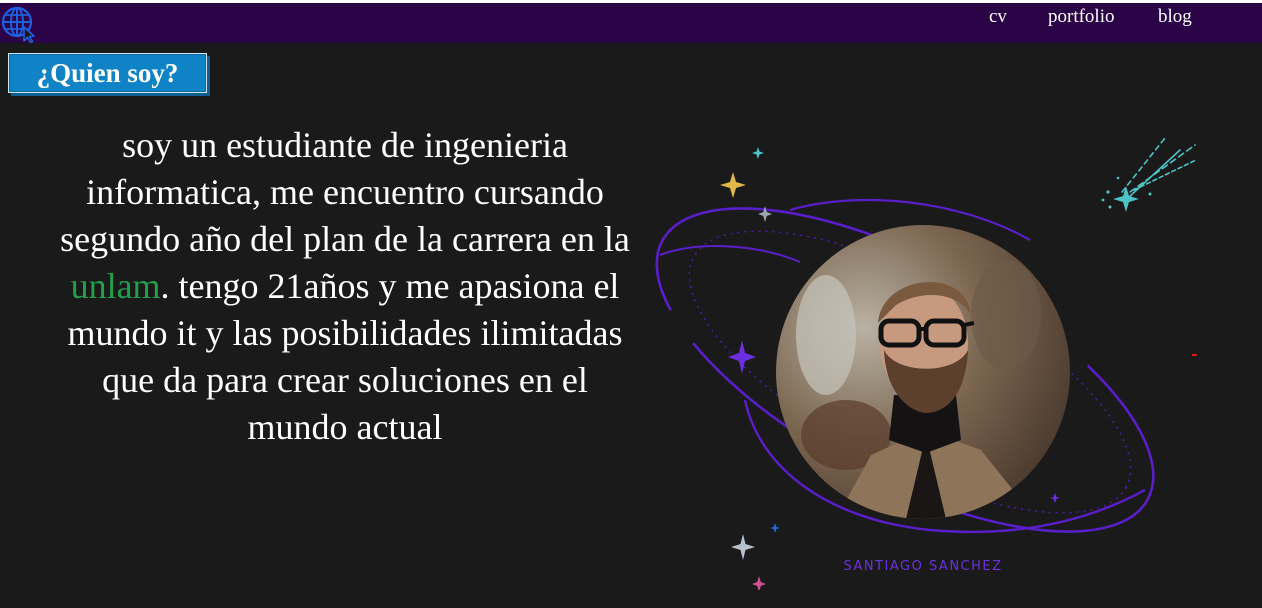 Image resolution: width=1262 pixels, height=608 pixels. I want to click on profile-name: SANTIAGO SANCHEZ, so click(923, 566).